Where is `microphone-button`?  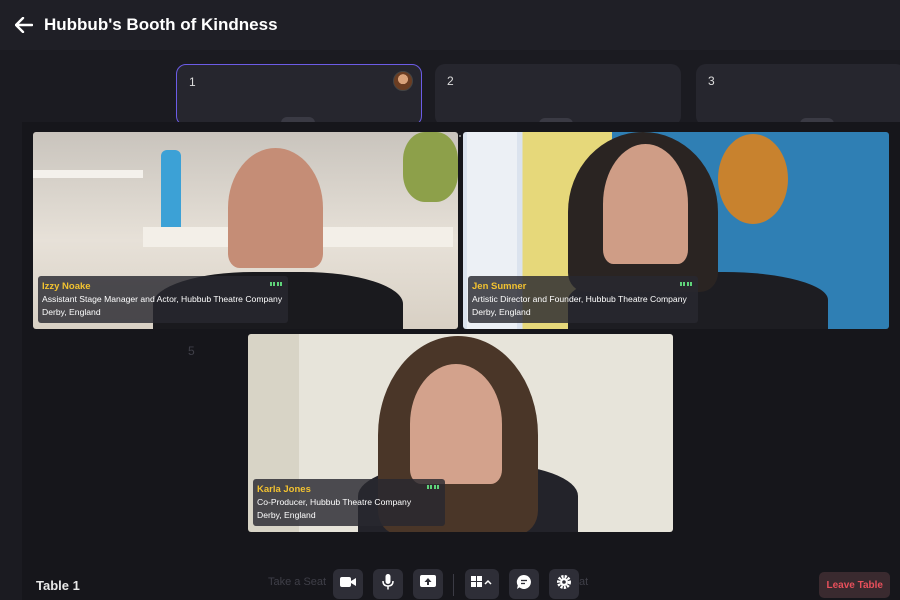 microphone-button is located at coordinates (388, 584).